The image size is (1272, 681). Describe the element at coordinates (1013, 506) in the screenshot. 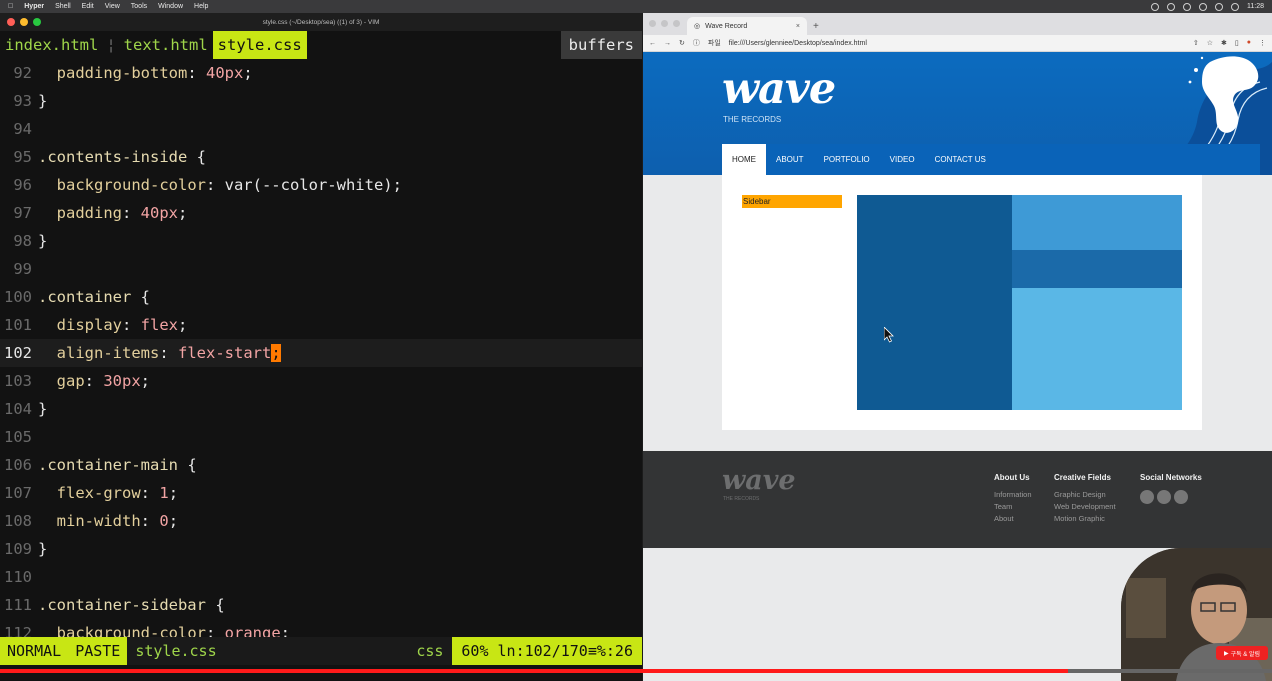

I see `footer-link: Team` at that location.